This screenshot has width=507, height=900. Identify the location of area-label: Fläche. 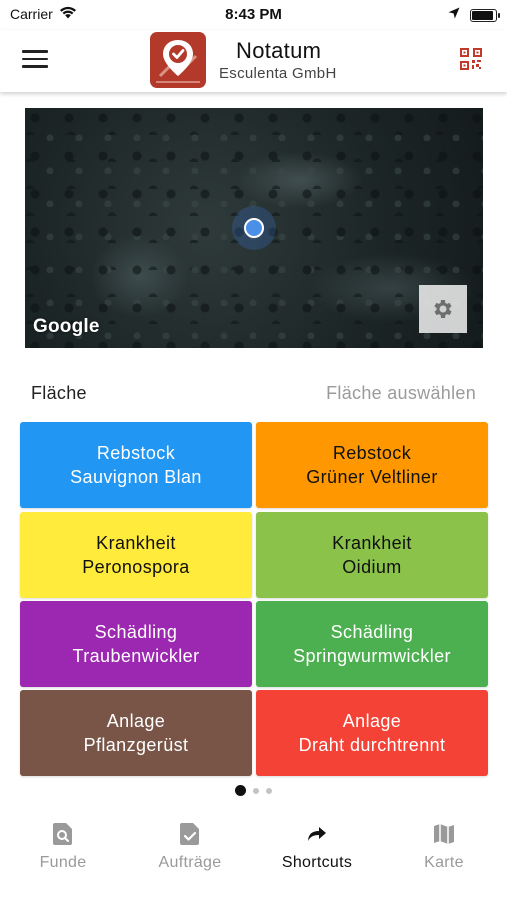
(59, 393).